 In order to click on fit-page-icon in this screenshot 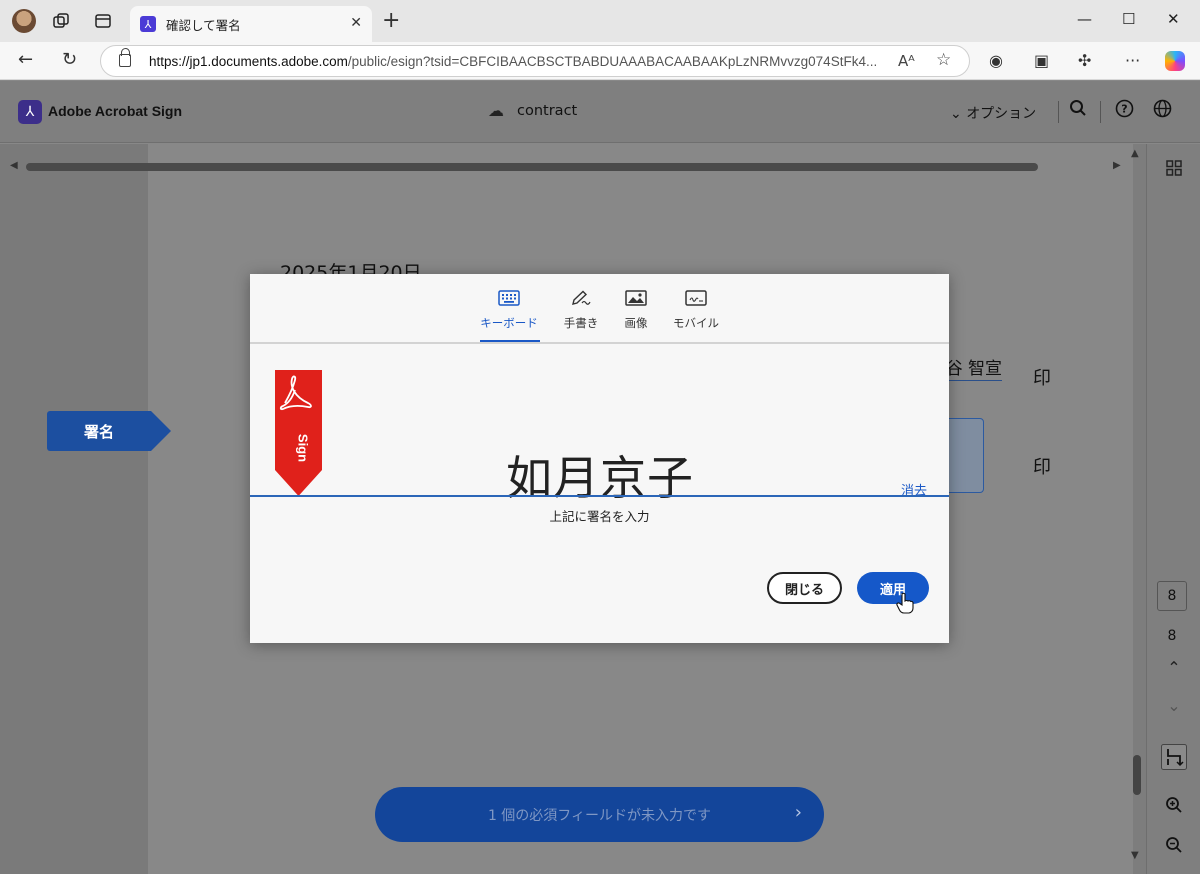, I will do `click(1173, 759)`.